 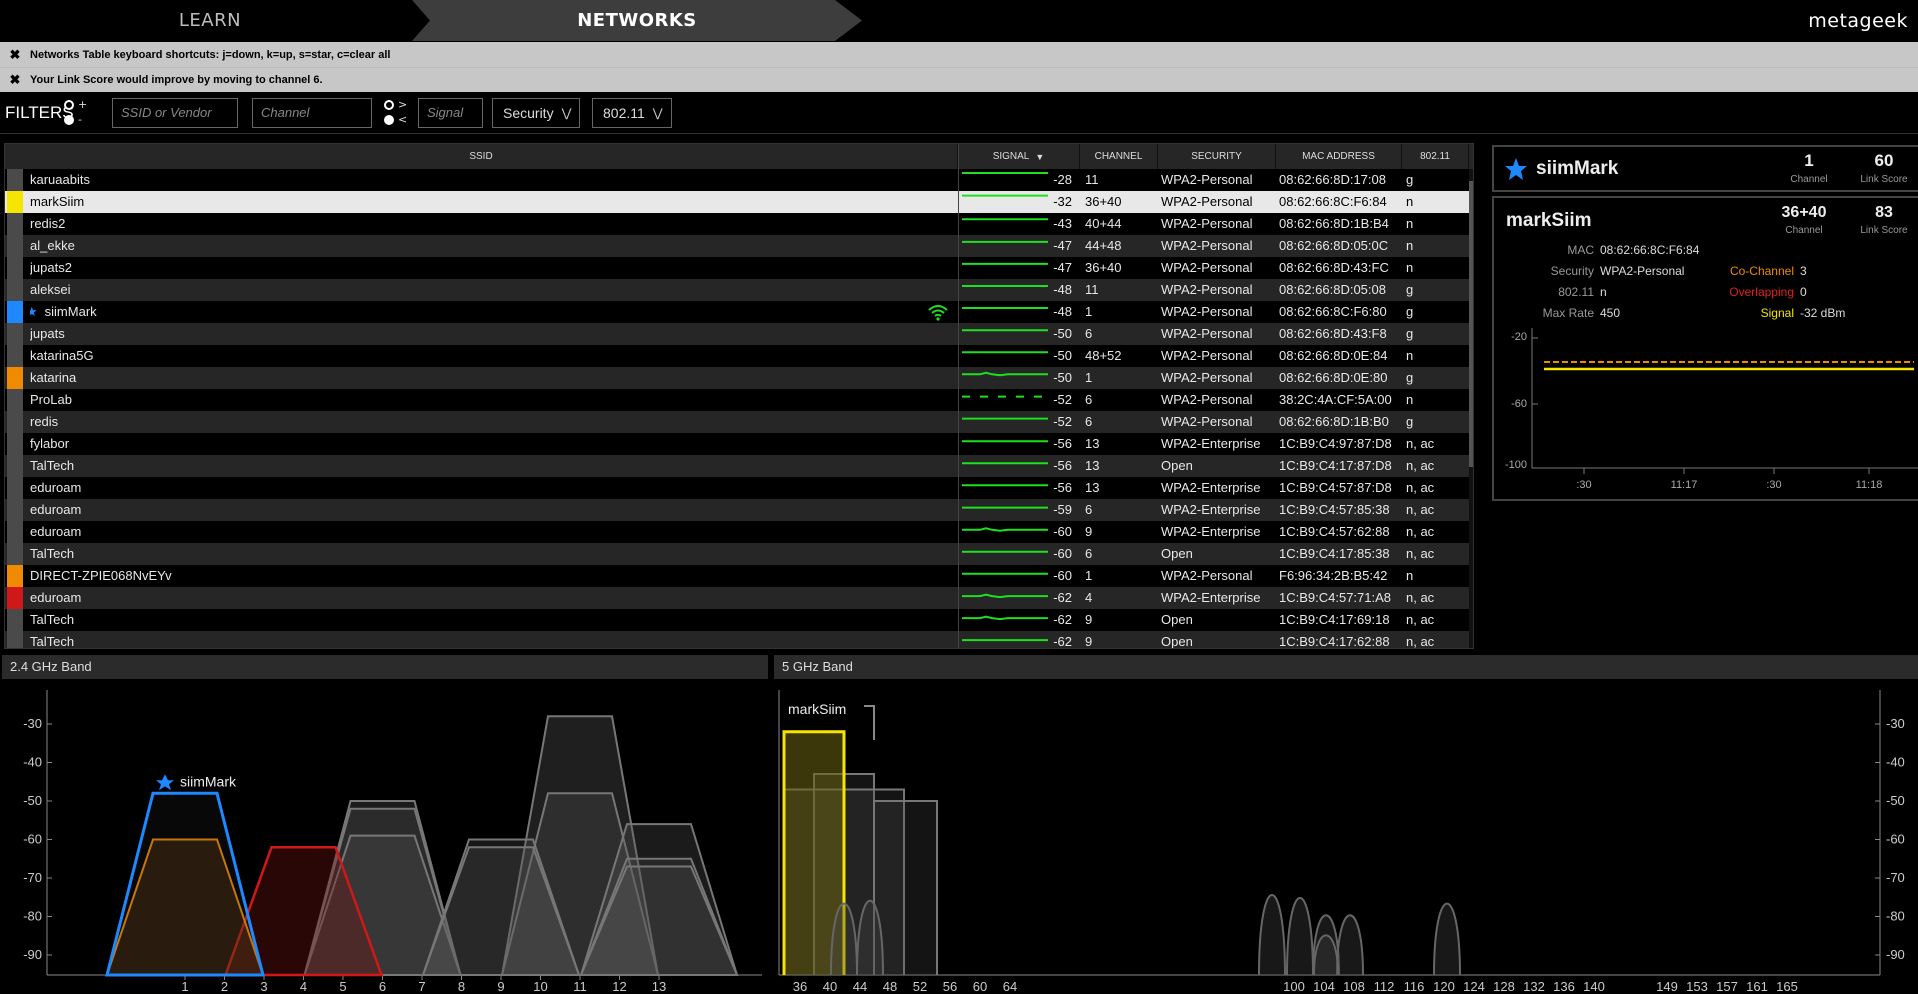 I want to click on ssid-vendor-input: SSID or Vendor, so click(x=175, y=113).